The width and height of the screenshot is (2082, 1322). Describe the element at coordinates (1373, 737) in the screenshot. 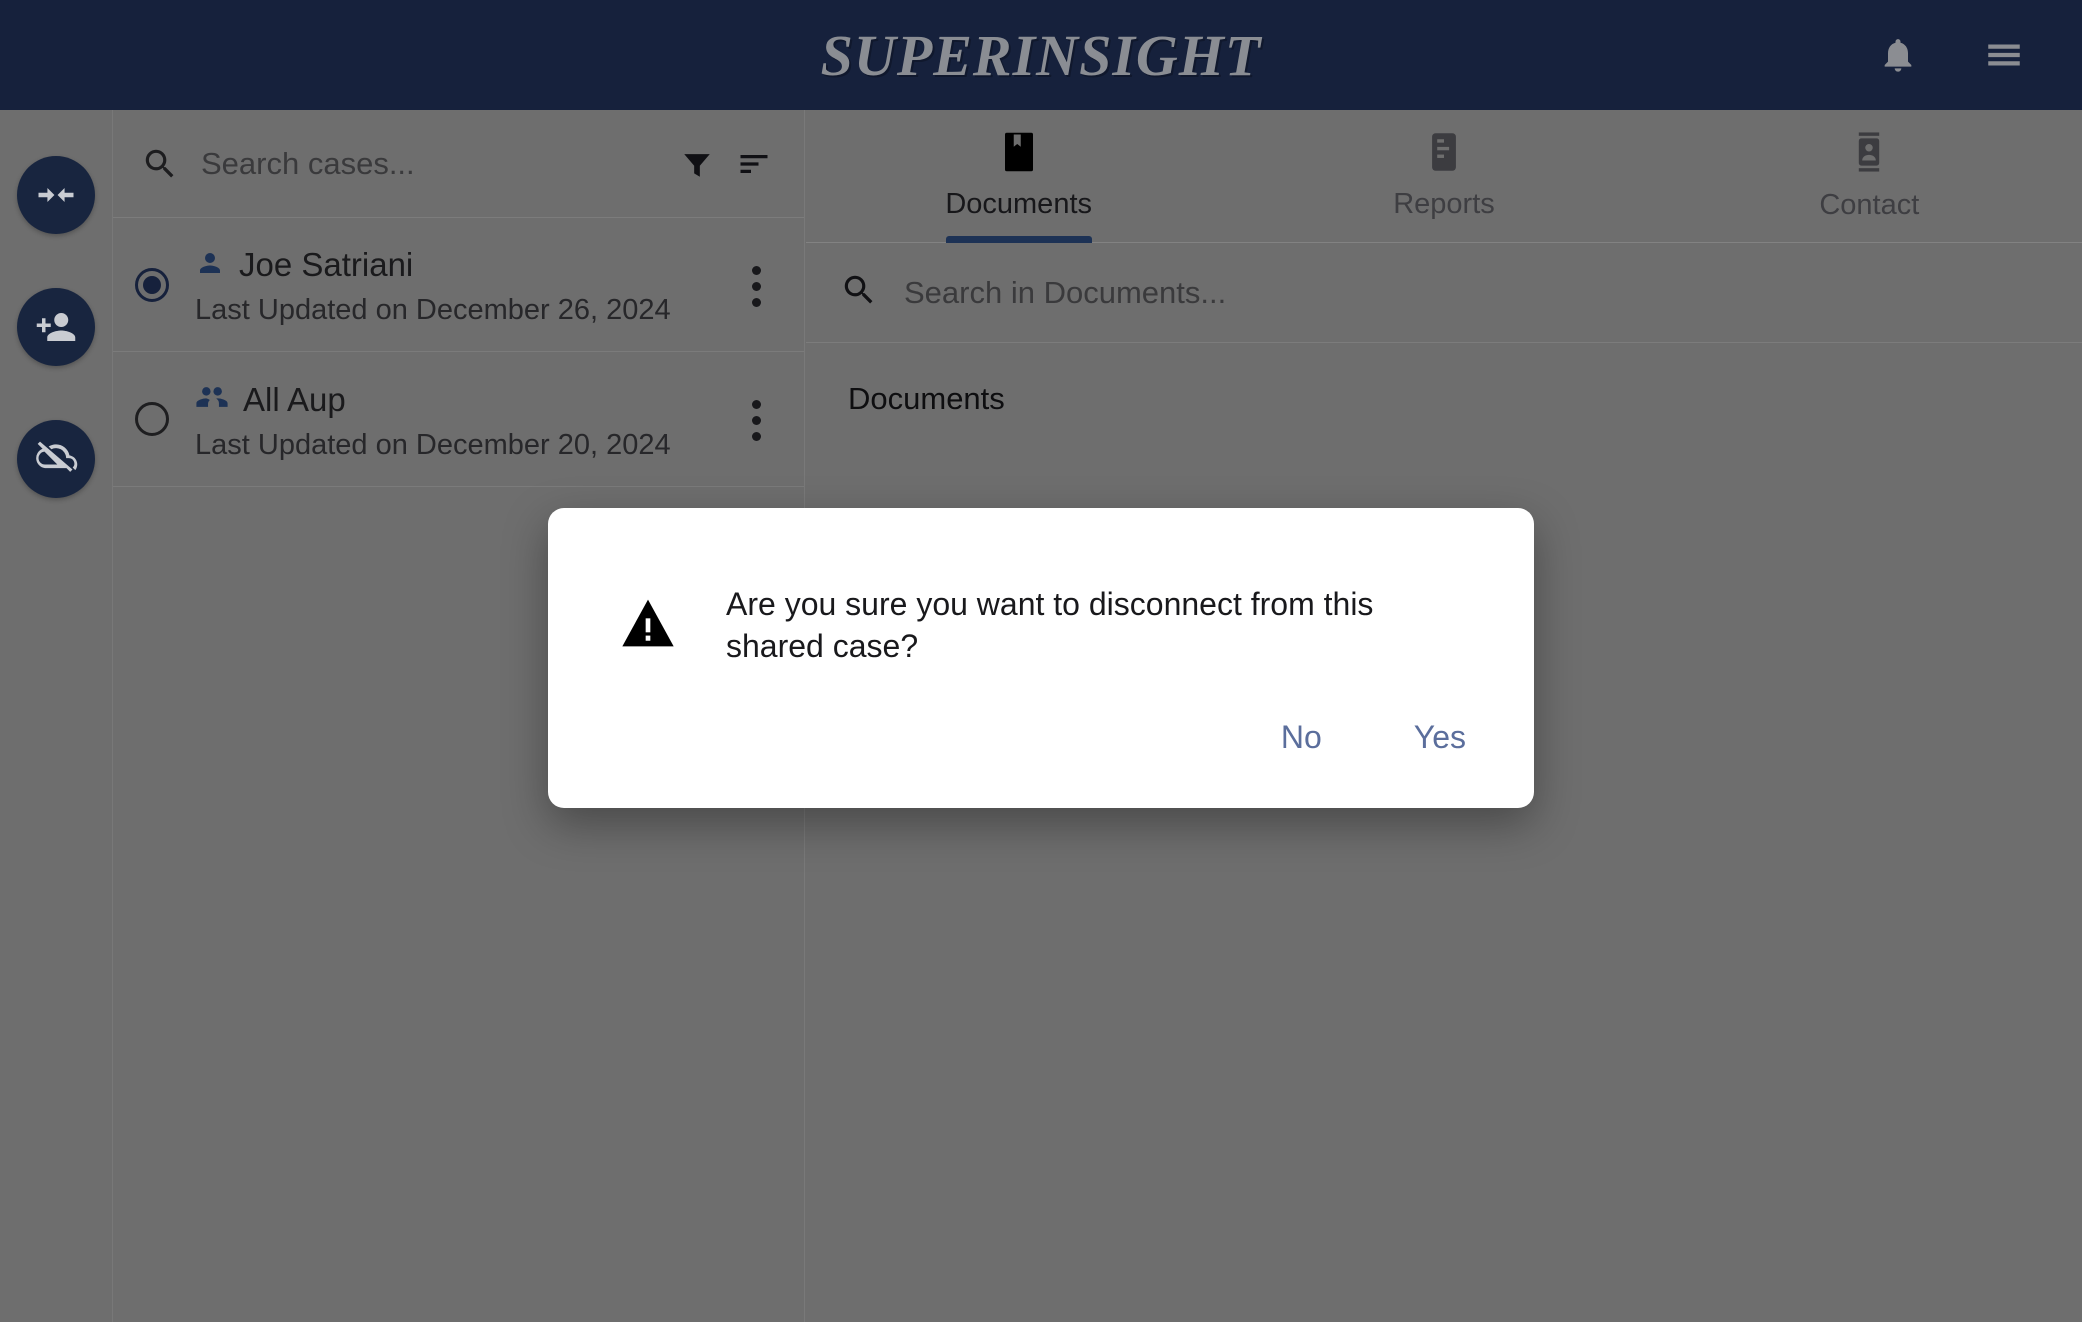

I see `dialog-actions: No Yes` at that location.